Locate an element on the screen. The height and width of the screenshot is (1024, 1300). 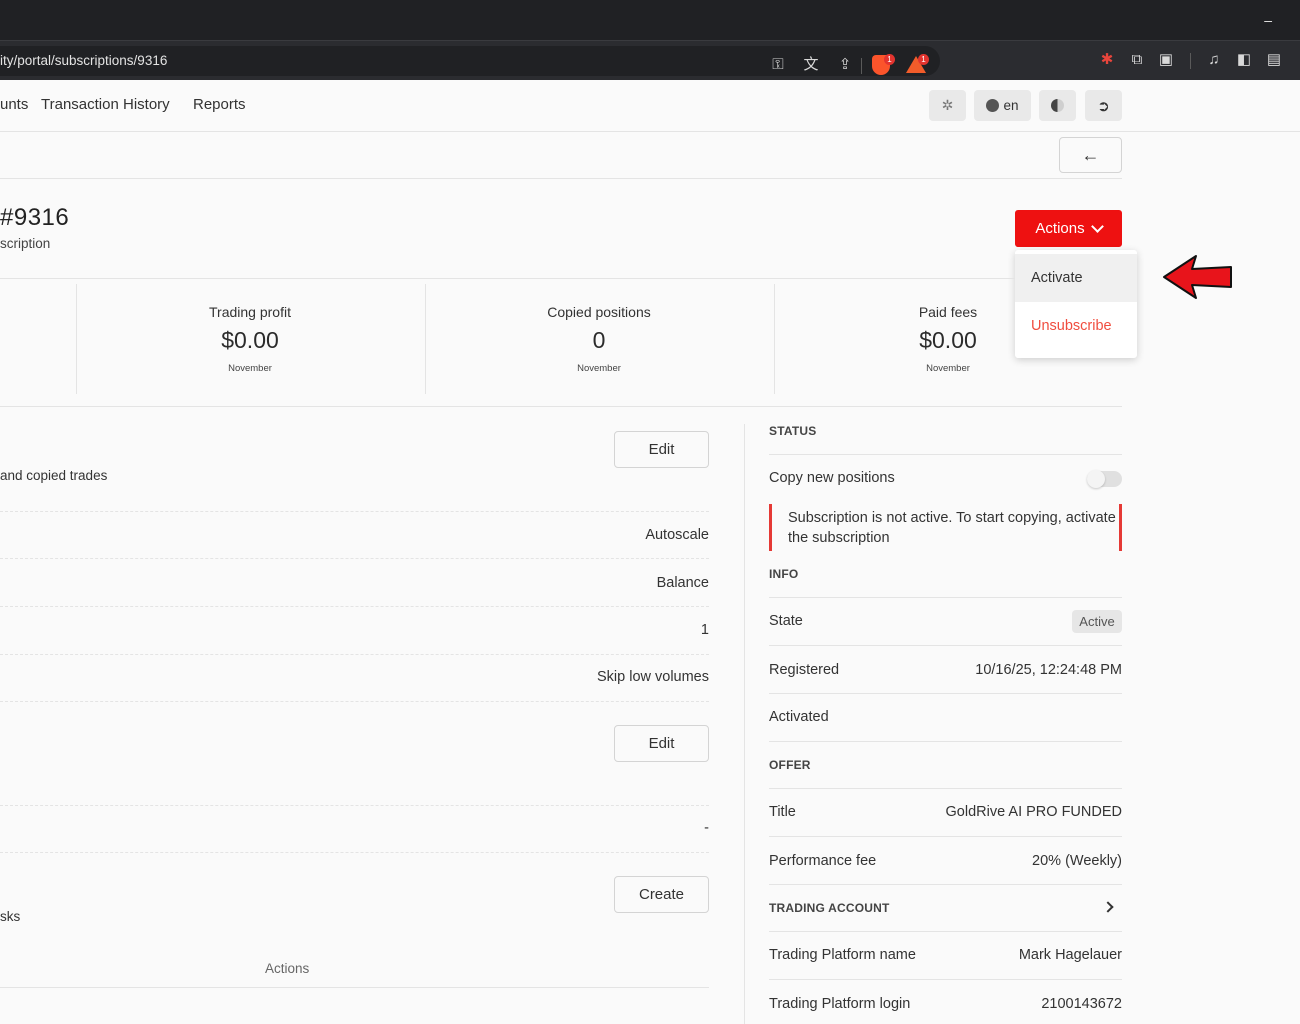
music-icon: ♫ is located at coordinates (1214, 60).